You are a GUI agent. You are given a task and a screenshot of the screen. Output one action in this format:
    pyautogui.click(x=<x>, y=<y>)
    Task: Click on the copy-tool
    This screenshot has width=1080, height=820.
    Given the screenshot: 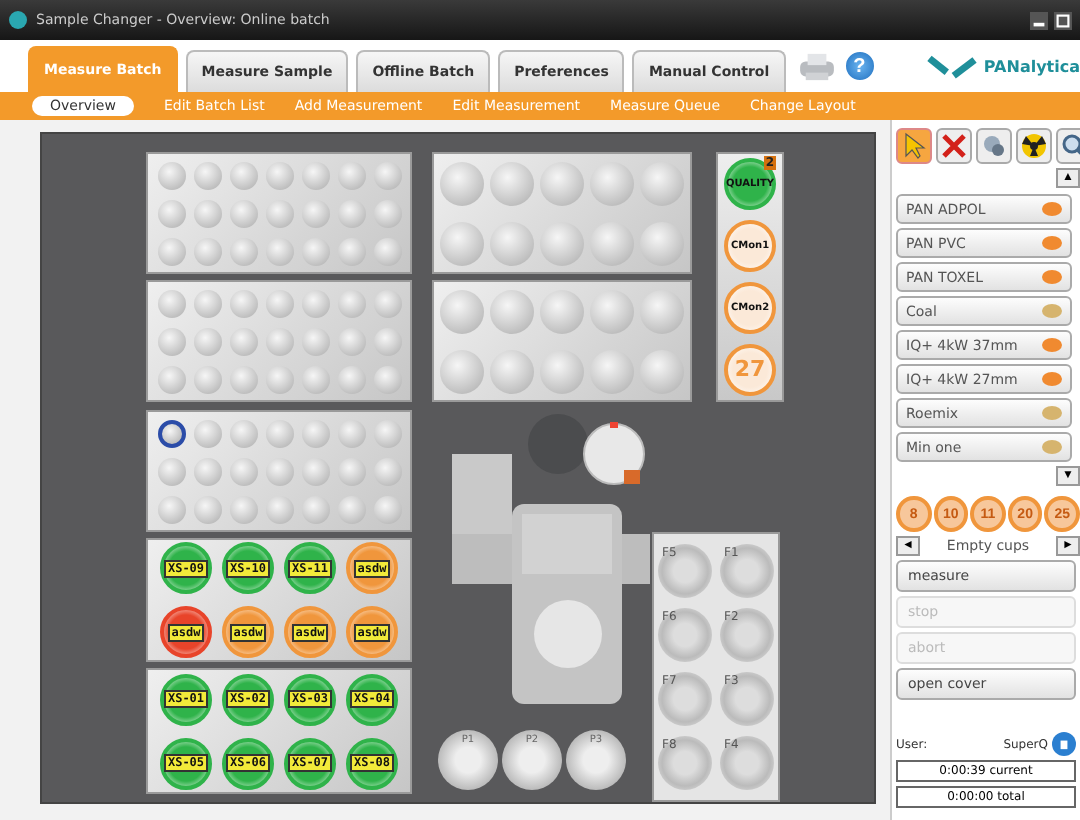 What is the action you would take?
    pyautogui.click(x=994, y=146)
    